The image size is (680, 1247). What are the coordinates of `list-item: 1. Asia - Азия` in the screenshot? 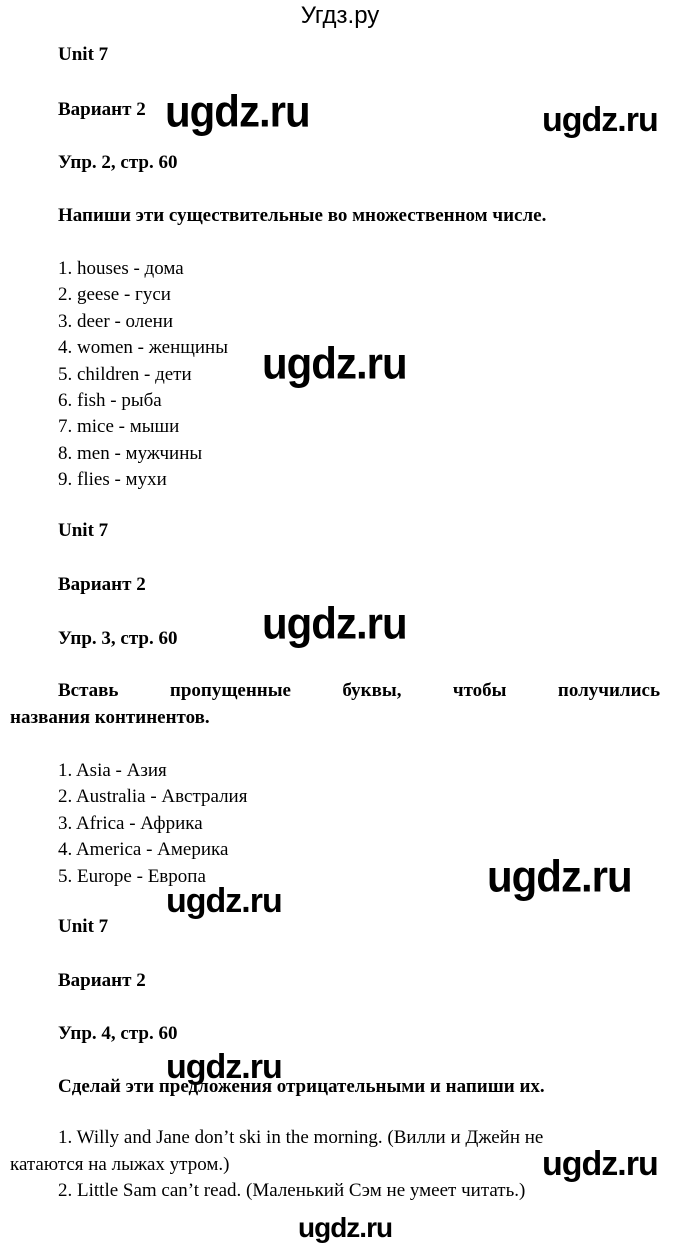 It's located at (112, 770).